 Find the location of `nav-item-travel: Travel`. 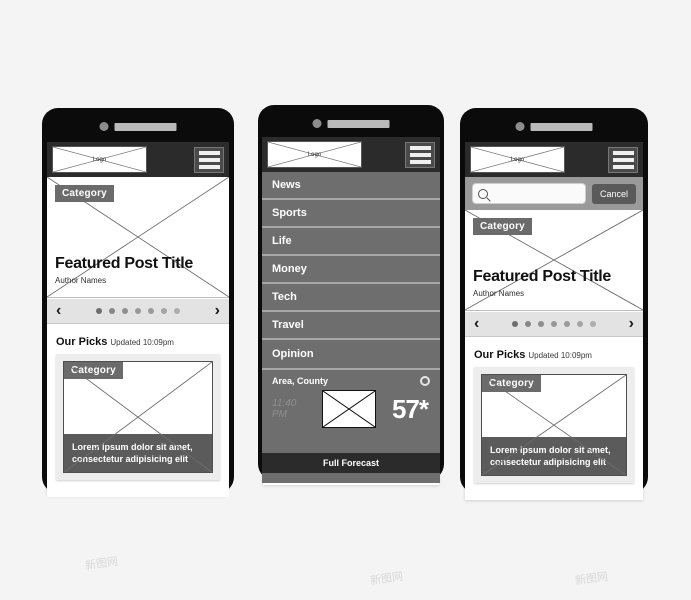

nav-item-travel: Travel is located at coordinates (351, 326).